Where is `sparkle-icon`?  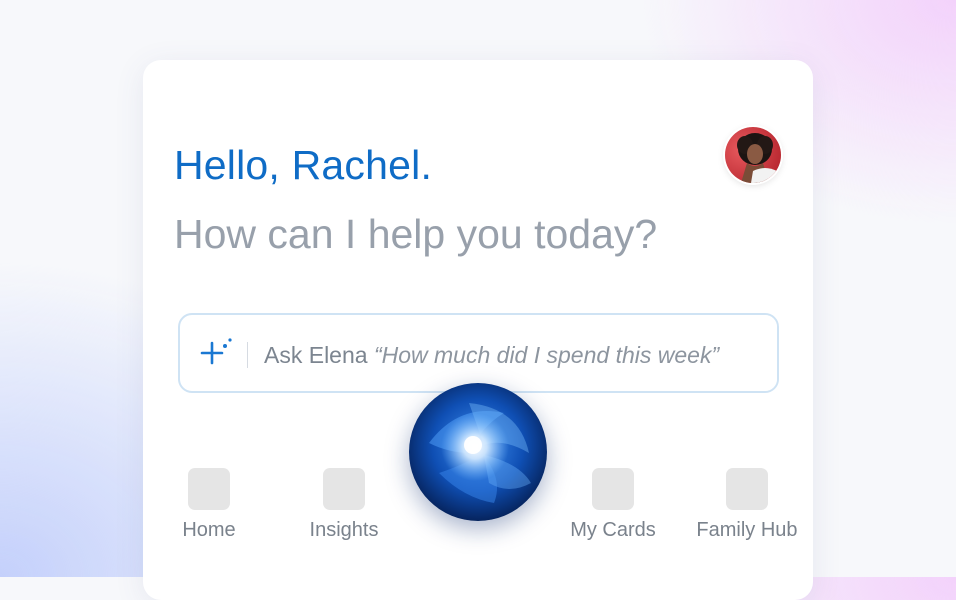
sparkle-icon is located at coordinates (216, 351).